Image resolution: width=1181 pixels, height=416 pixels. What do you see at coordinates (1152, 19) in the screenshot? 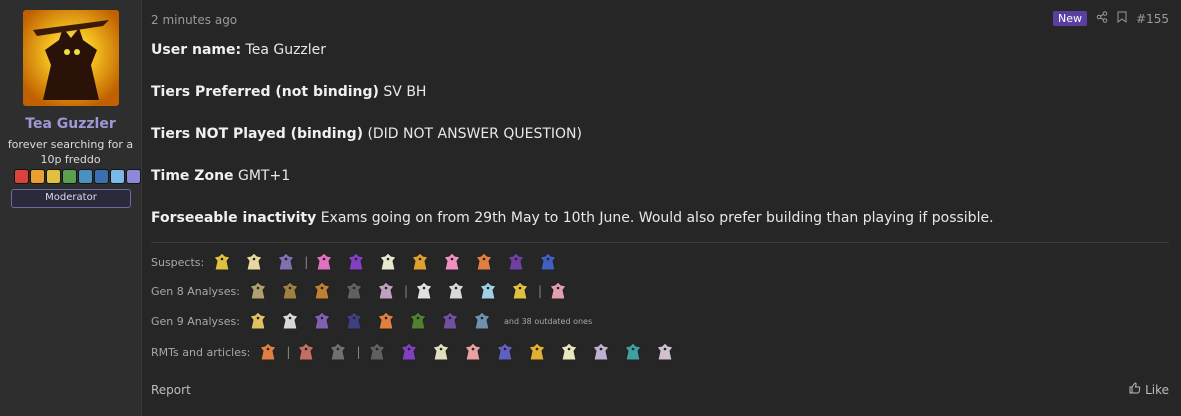
I see `post-number: #155` at bounding box center [1152, 19].